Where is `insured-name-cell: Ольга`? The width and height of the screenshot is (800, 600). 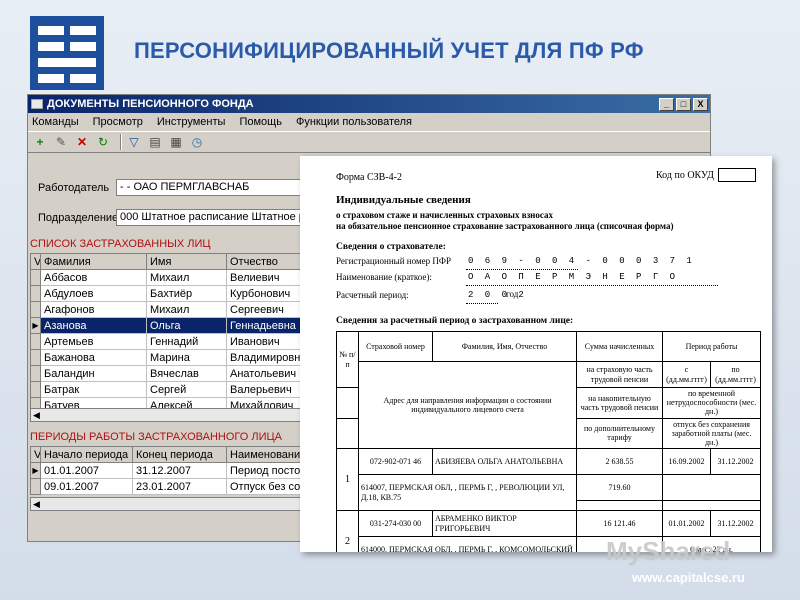 insured-name-cell: Ольга is located at coordinates (186, 325).